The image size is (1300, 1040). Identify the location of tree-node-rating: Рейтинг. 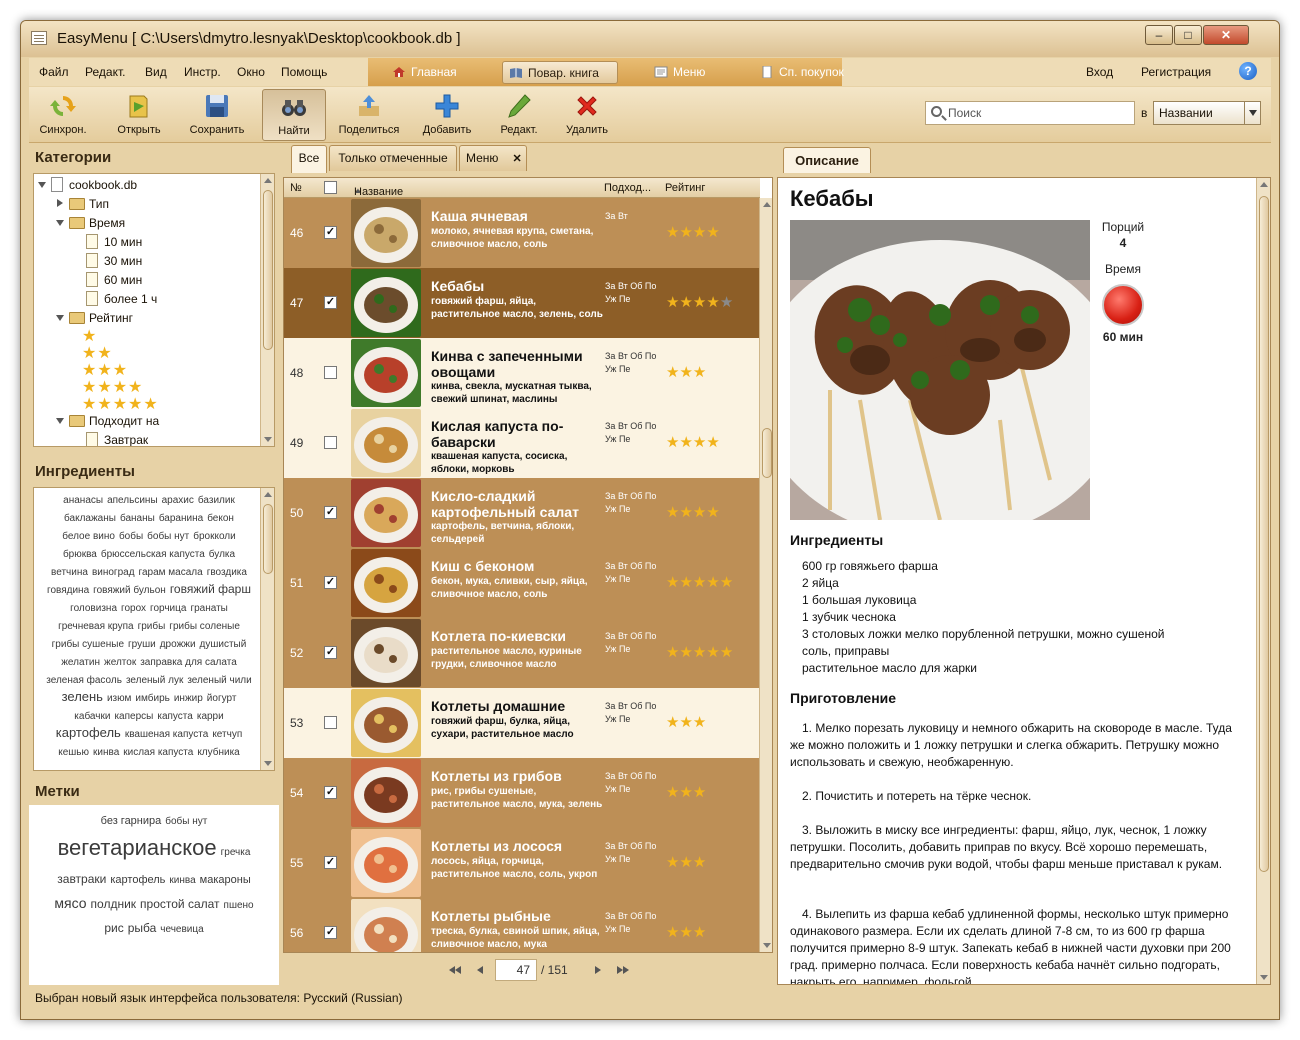
(94, 318).